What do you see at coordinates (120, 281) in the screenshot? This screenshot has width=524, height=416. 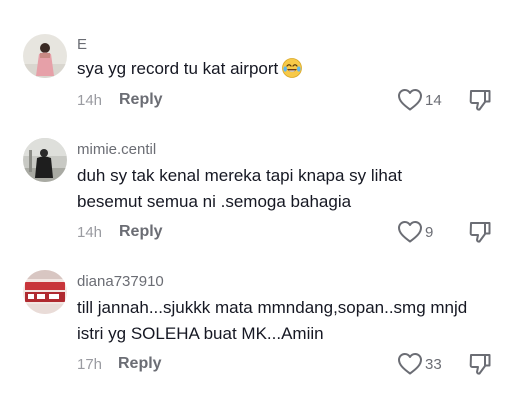 I see `comment-username: diana737910` at bounding box center [120, 281].